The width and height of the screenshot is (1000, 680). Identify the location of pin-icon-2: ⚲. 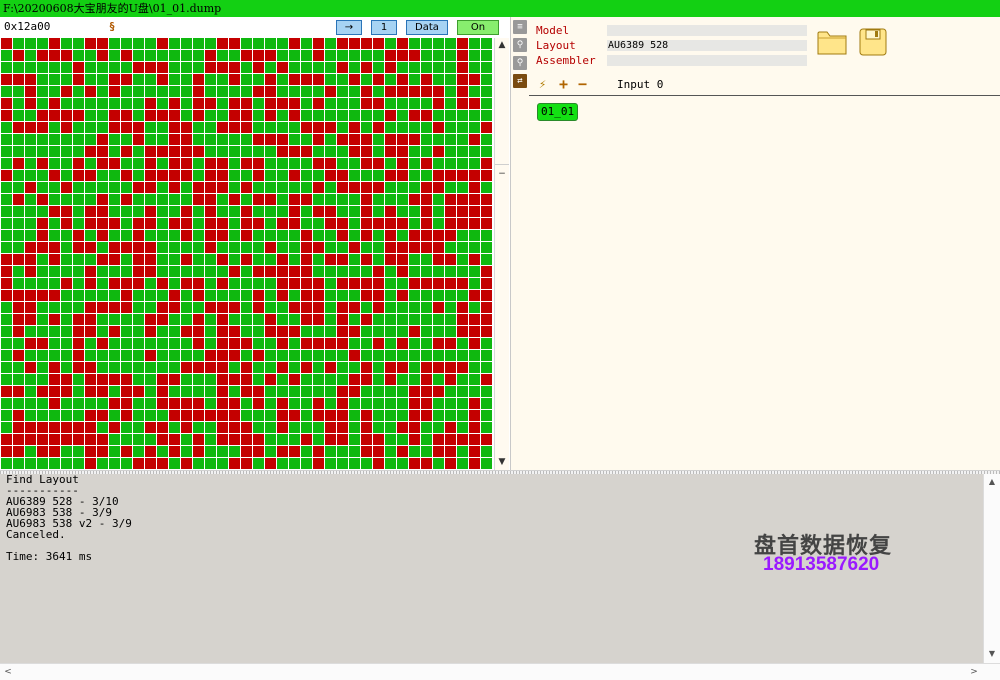
(520, 63).